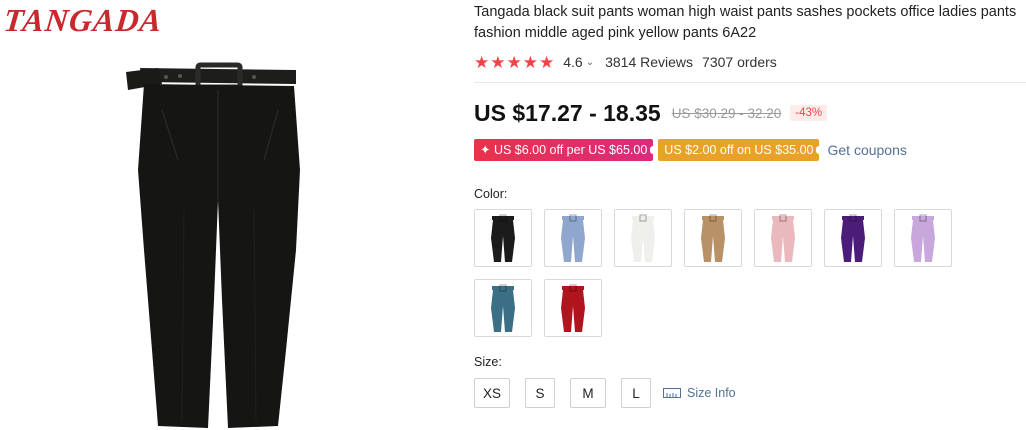 This screenshot has width=1026, height=430. I want to click on size-options: XS S M L Size Info, so click(750, 393).